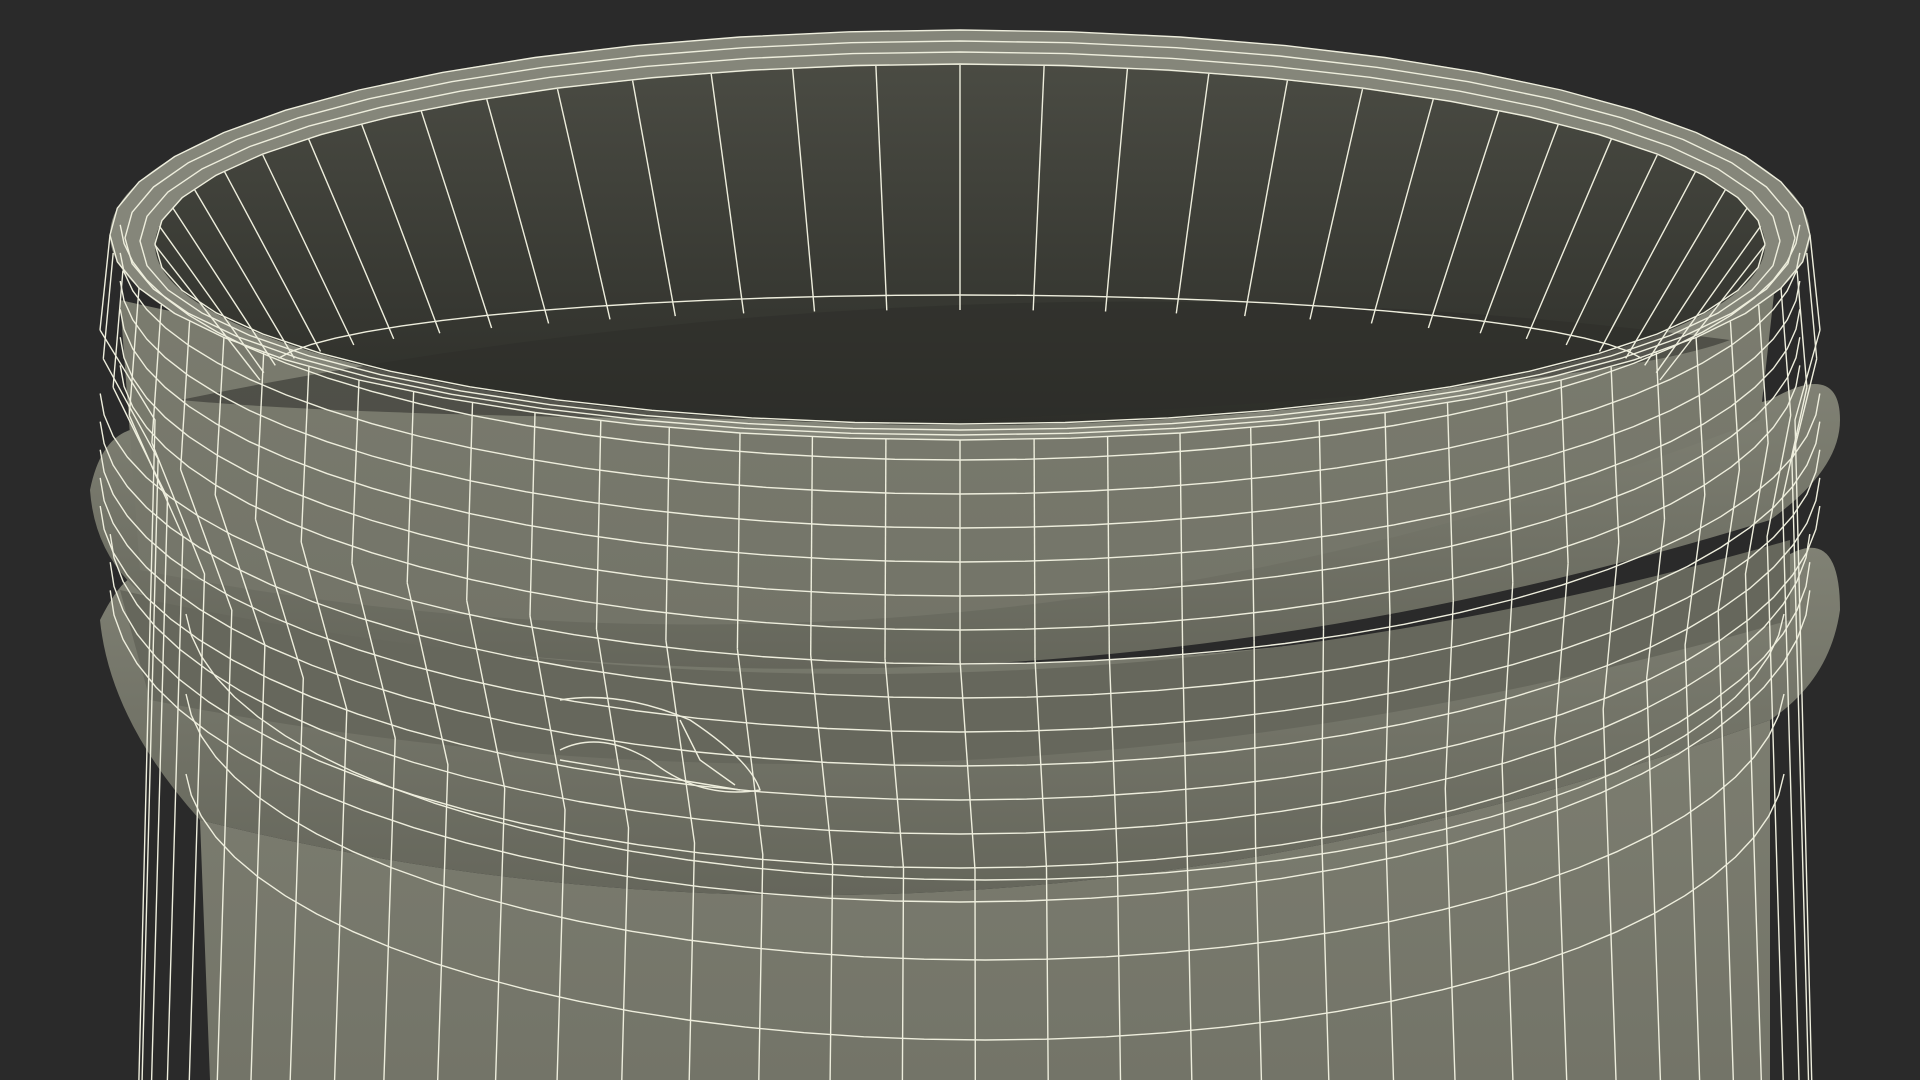  What do you see at coordinates (1779, 747) in the screenshot?
I see `body-vertical-edge` at bounding box center [1779, 747].